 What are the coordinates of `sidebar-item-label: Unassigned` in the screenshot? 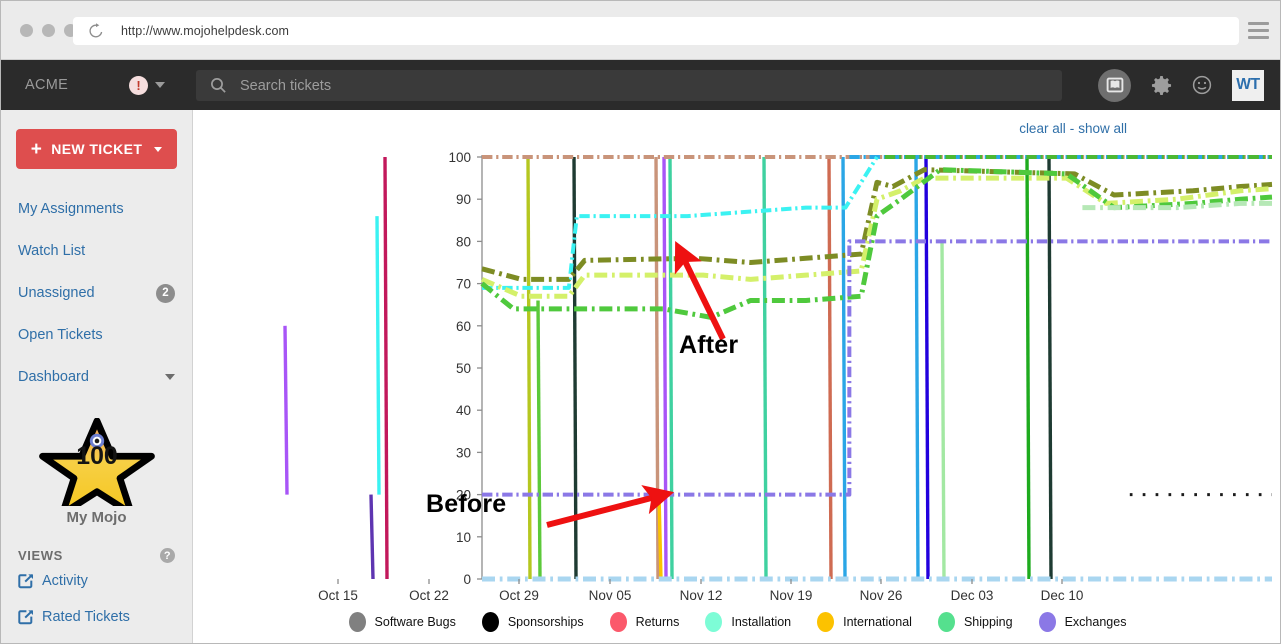 It's located at (56, 293).